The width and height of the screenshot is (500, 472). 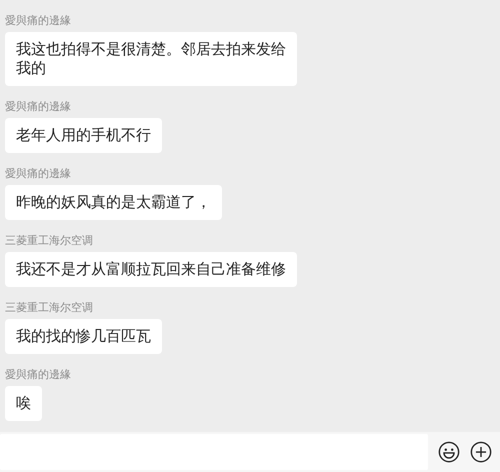 I want to click on message-bubble: 昨晚的妖风真的是太霸道了，, so click(x=113, y=202).